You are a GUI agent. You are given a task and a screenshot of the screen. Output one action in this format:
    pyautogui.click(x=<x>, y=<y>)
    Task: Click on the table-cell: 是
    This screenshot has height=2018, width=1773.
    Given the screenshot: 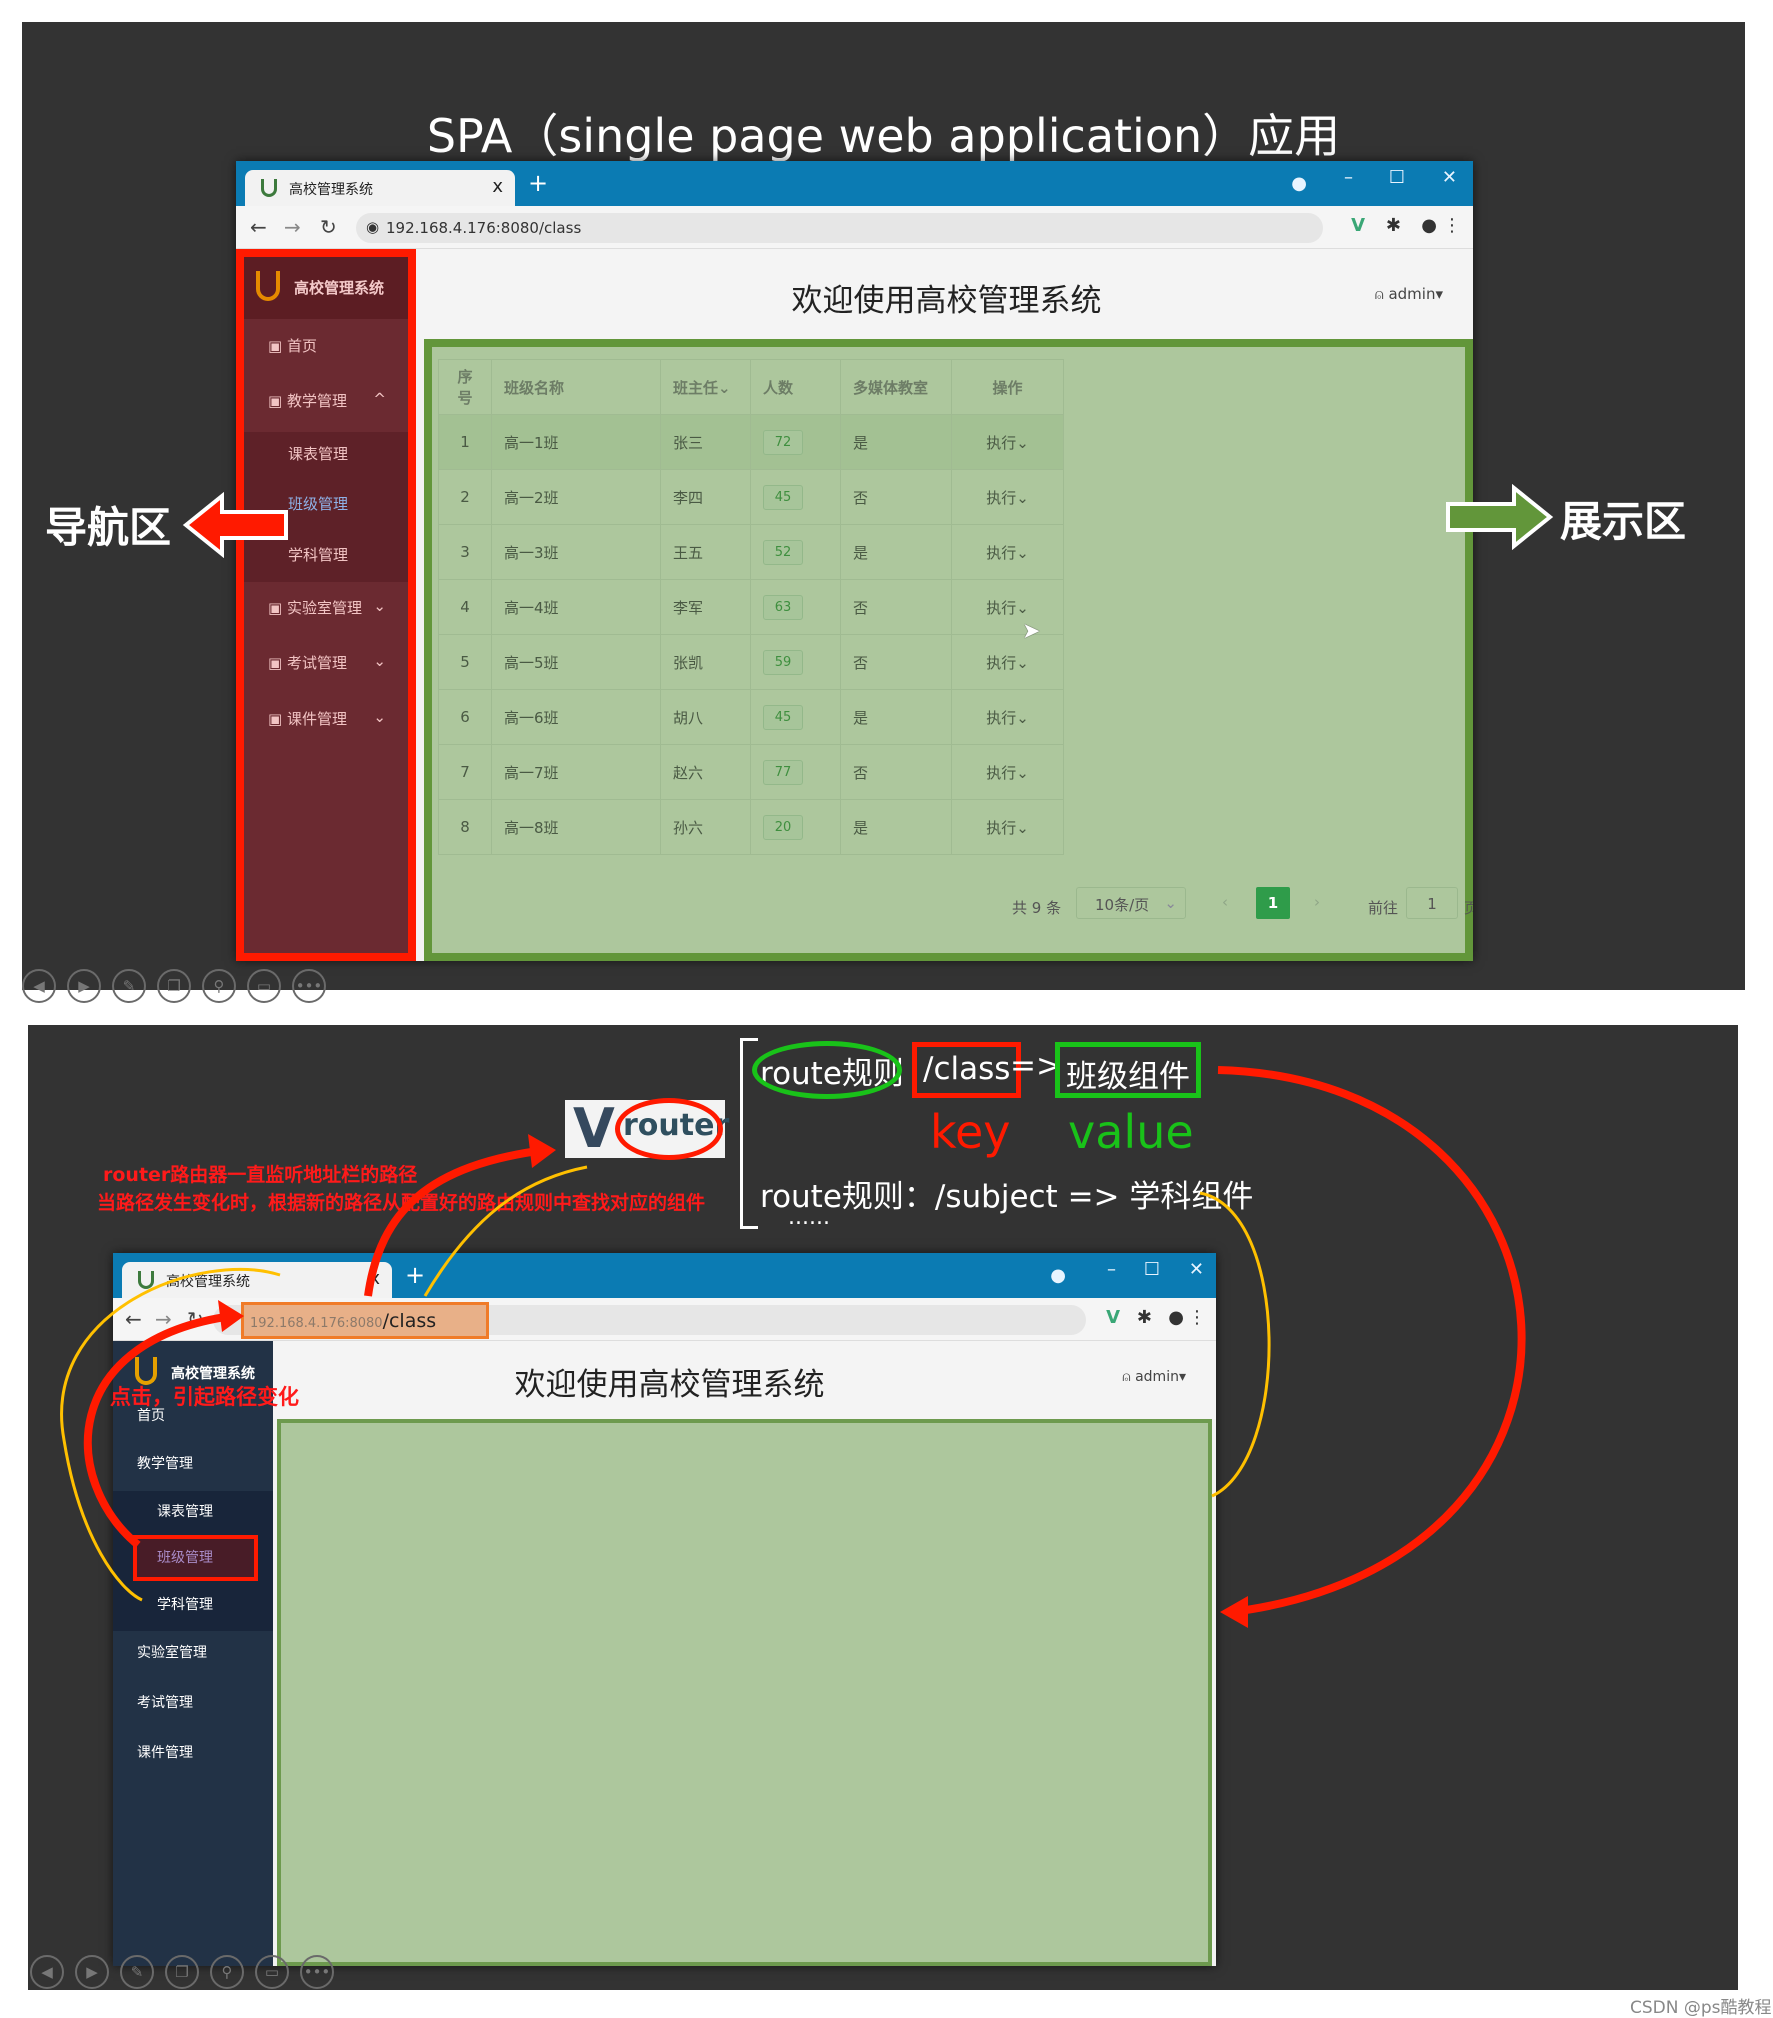 What is the action you would take?
    pyautogui.click(x=896, y=442)
    